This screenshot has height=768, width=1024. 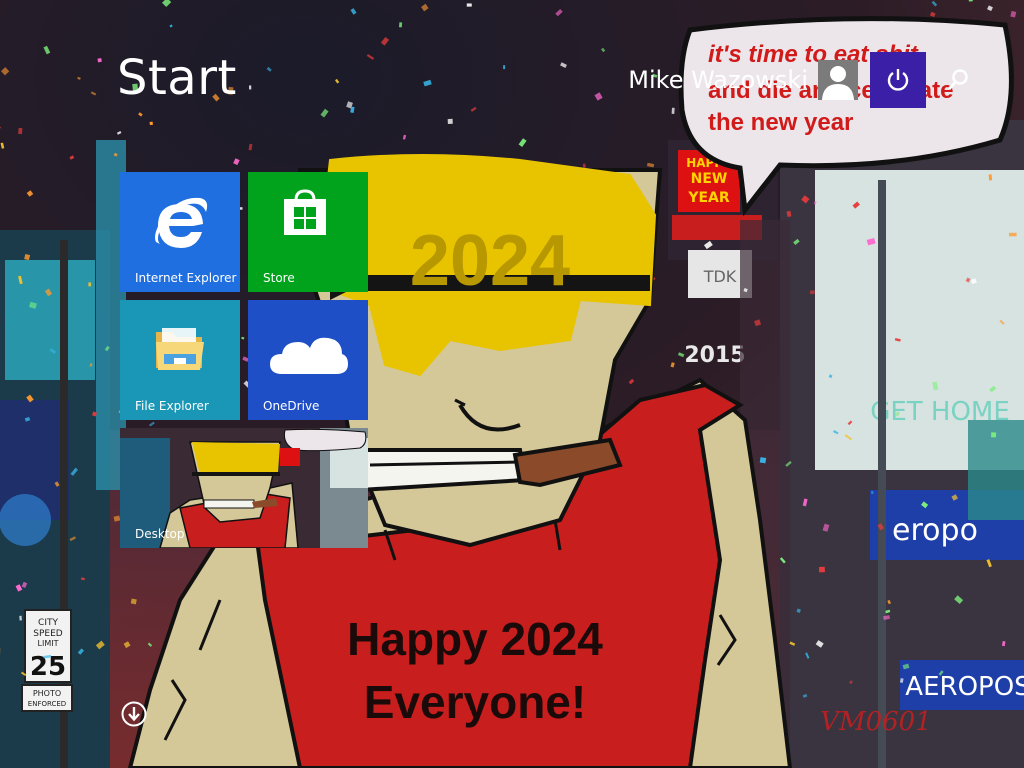 What do you see at coordinates (709, 179) in the screenshot?
I see `svg-text: NEW` at bounding box center [709, 179].